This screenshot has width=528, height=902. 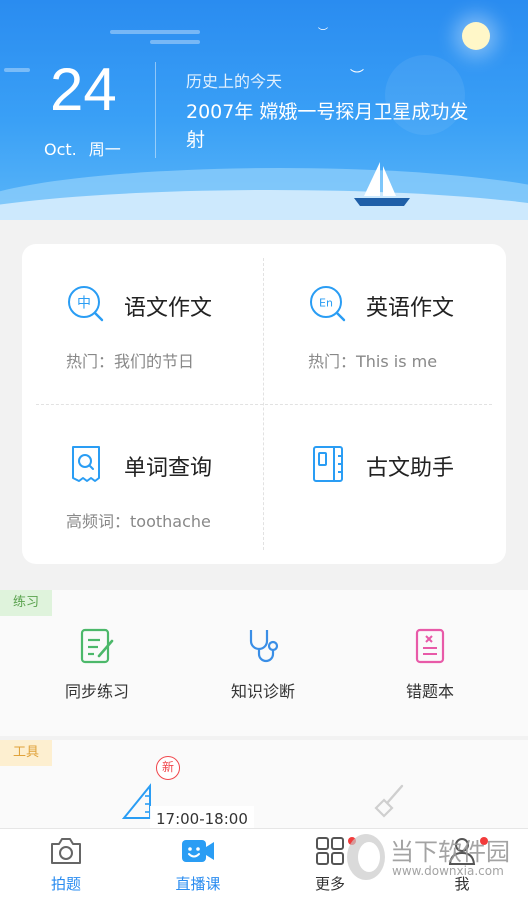 What do you see at coordinates (104, 149) in the screenshot?
I see `date-weekday: 周一` at bounding box center [104, 149].